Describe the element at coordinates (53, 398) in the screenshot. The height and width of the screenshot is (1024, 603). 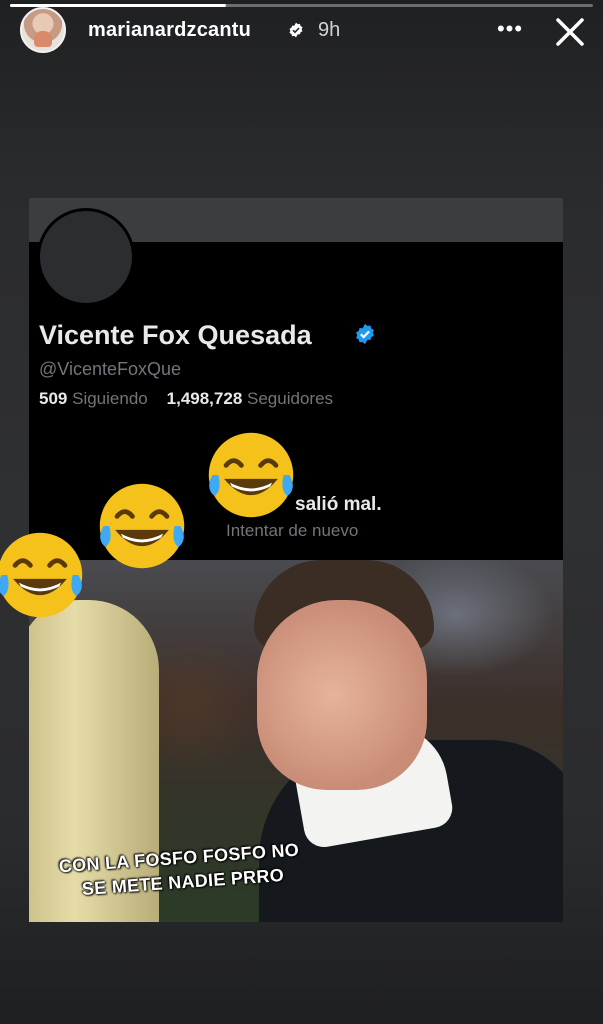
I see `following-count: 509` at that location.